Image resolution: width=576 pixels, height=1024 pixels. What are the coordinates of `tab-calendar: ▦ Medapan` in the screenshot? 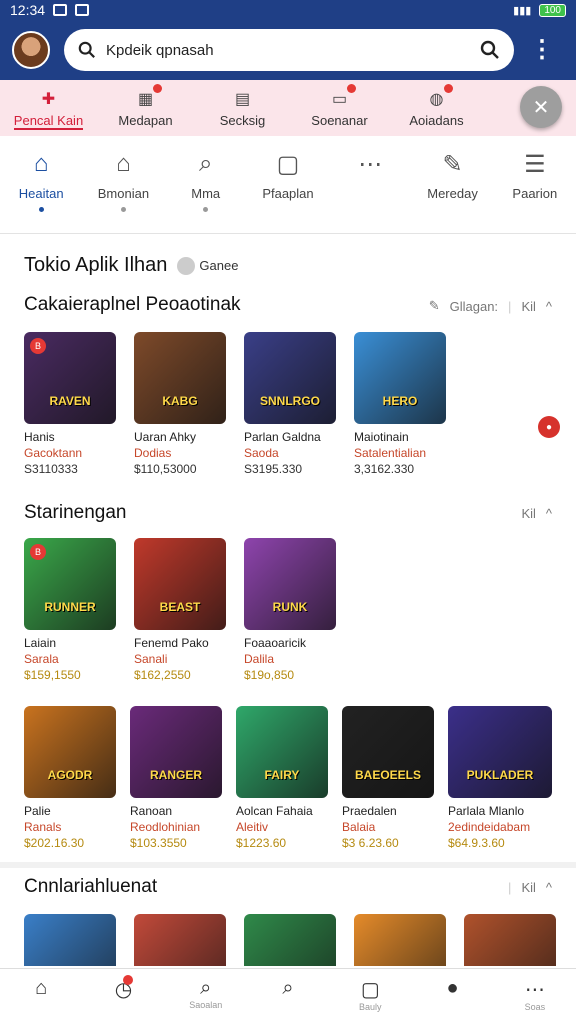 It's located at (145, 108).